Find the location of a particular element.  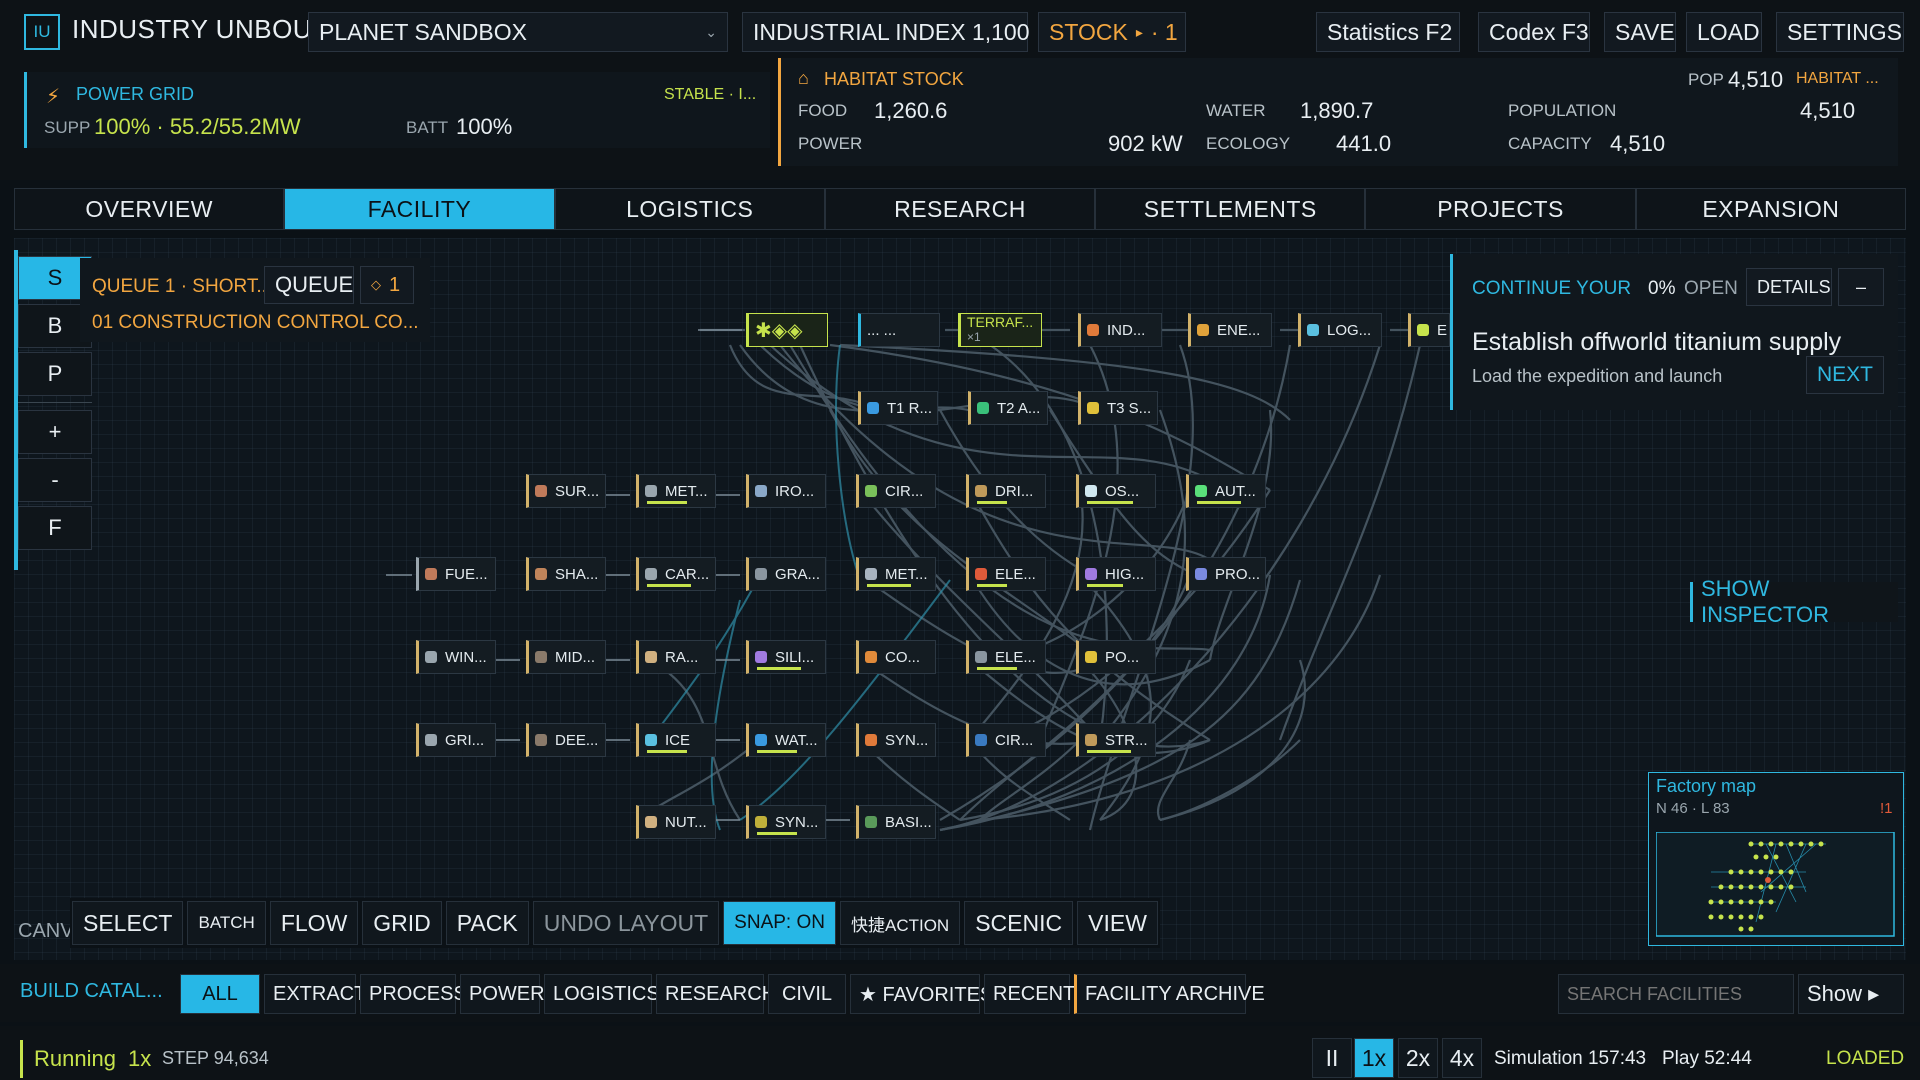

facility-node: E is located at coordinates (1429, 330).